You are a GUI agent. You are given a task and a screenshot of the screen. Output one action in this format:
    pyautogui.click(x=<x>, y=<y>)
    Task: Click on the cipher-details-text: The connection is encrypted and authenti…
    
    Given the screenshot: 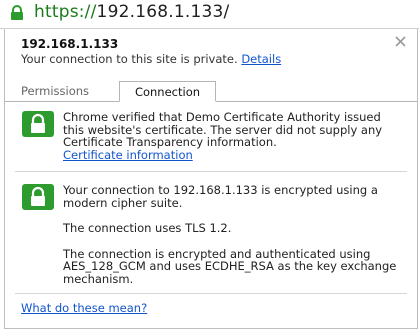 What is the action you would take?
    pyautogui.click(x=230, y=266)
    